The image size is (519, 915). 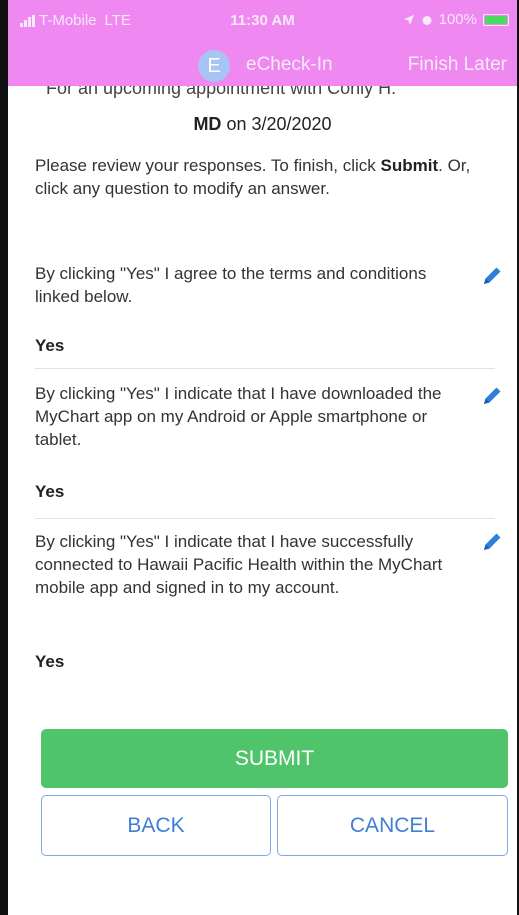 What do you see at coordinates (427, 20) in the screenshot?
I see `alarm-icon` at bounding box center [427, 20].